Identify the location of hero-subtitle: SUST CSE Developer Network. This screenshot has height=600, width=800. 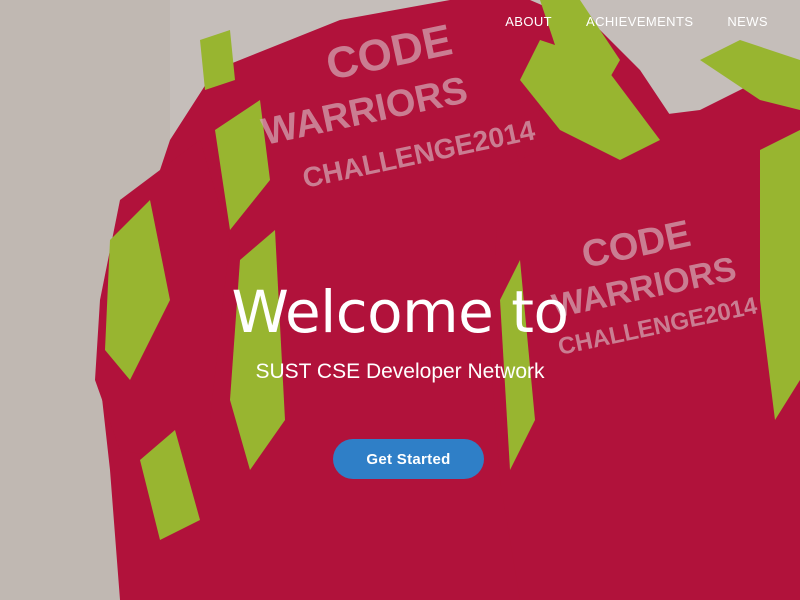
(400, 371).